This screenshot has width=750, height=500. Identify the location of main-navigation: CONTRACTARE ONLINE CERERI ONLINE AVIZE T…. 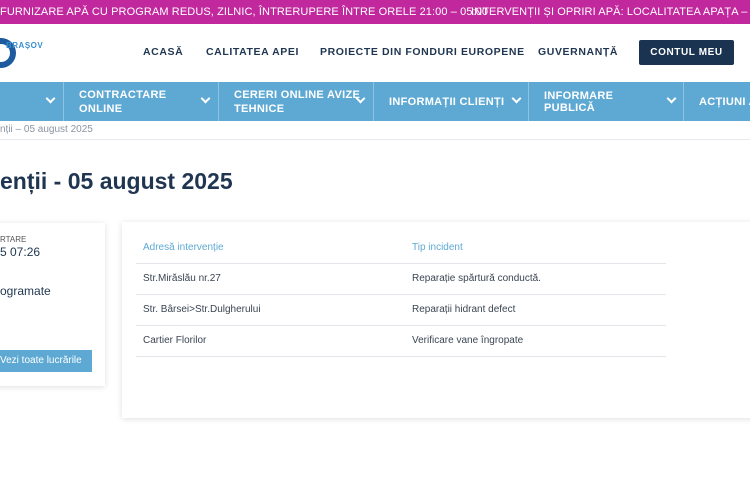
(375, 101).